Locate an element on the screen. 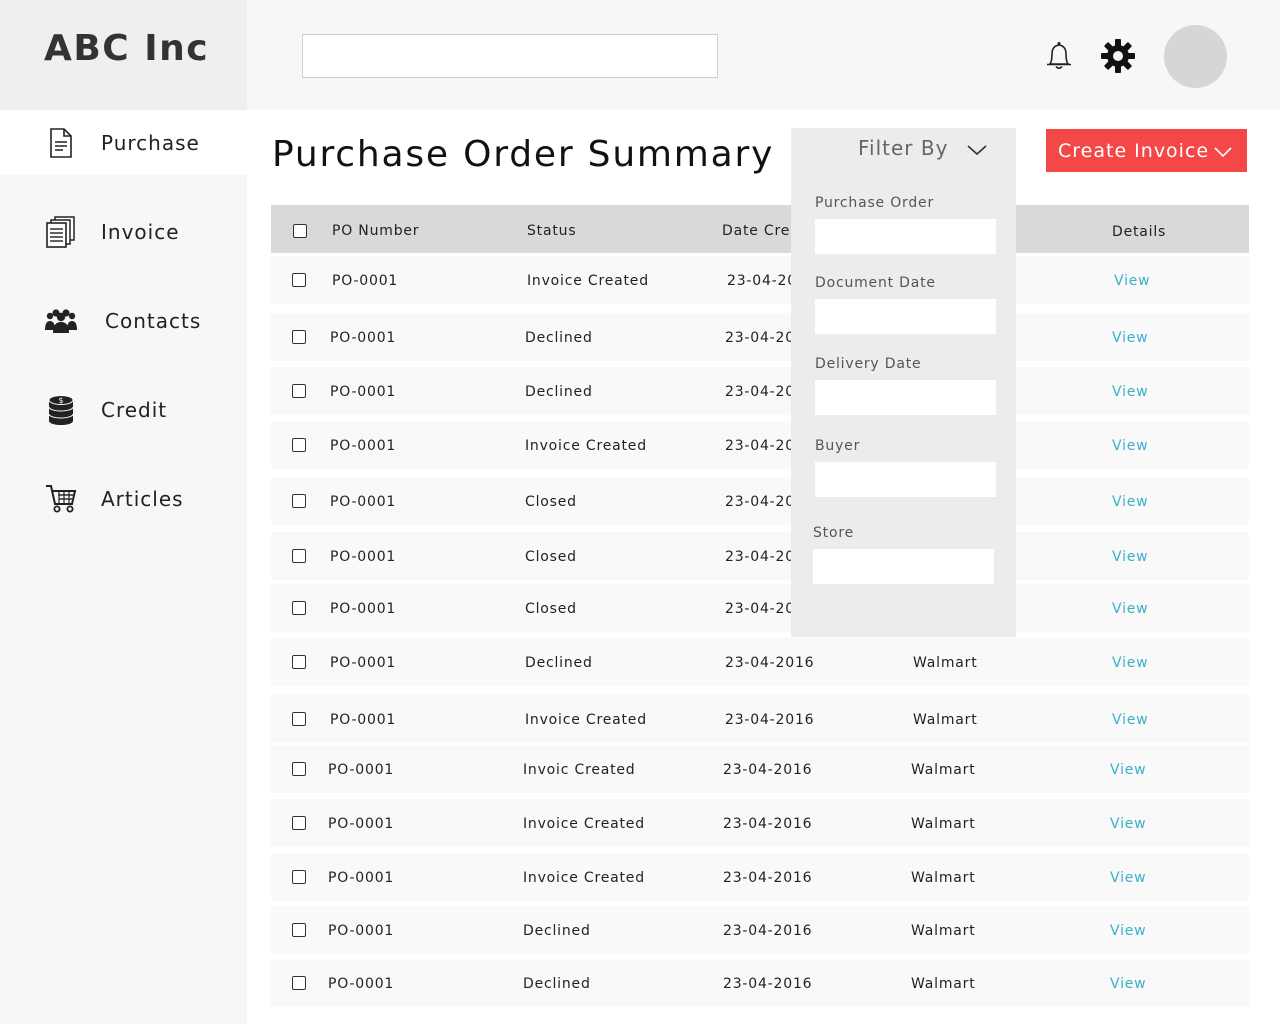 The image size is (1280, 1024). store-field is located at coordinates (903, 566).